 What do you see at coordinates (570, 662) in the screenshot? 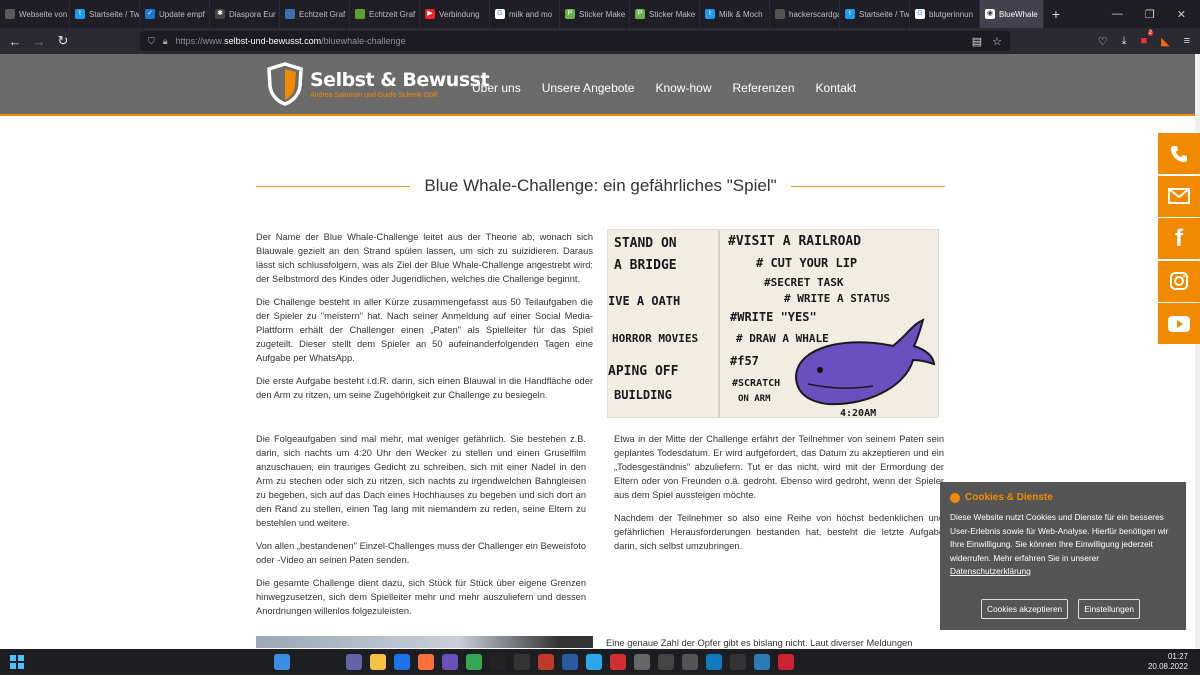
I see `powershell-icon` at bounding box center [570, 662].